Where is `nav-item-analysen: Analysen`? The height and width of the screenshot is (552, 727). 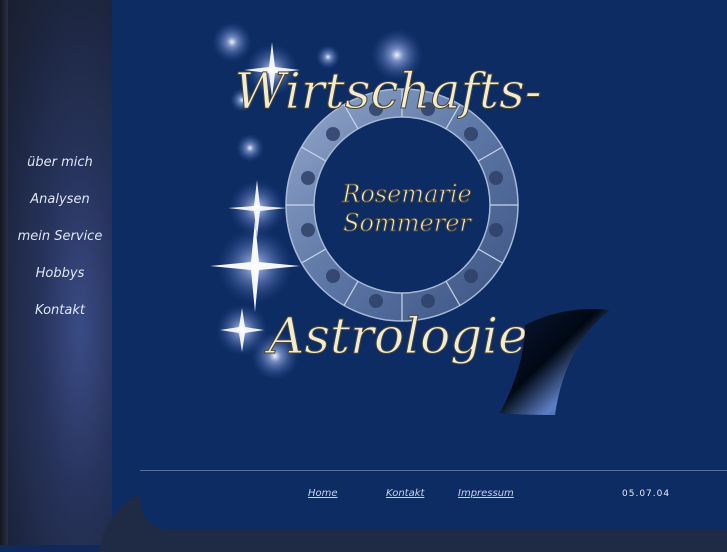 nav-item-analysen: Analysen is located at coordinates (60, 205).